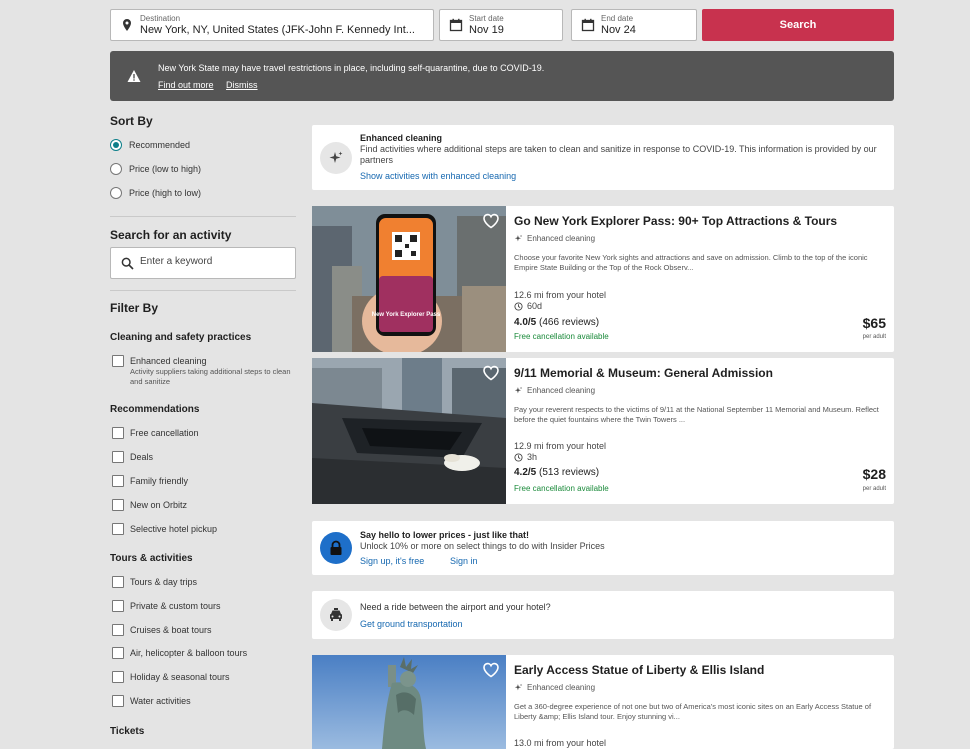  What do you see at coordinates (532, 457) in the screenshot?
I see `duration-value: 3h` at bounding box center [532, 457].